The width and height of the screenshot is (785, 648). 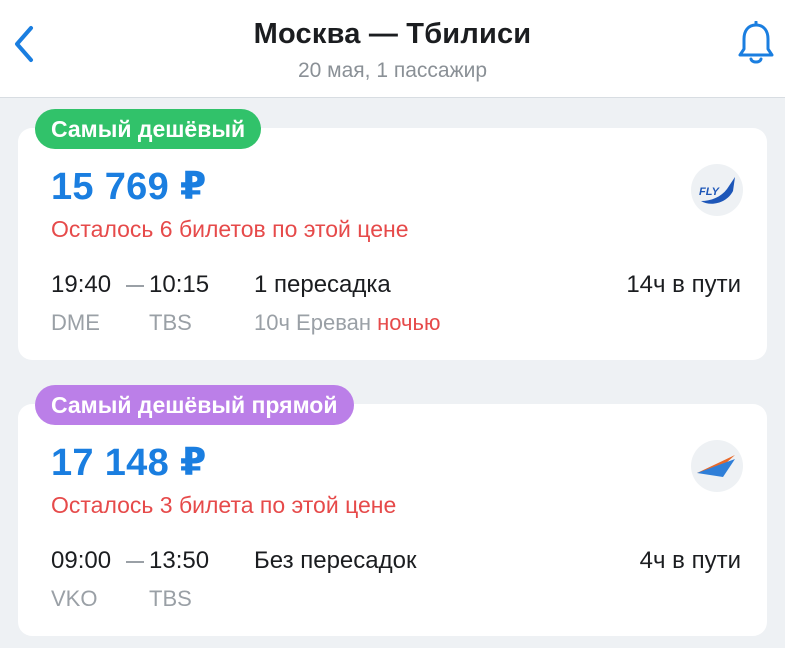 What do you see at coordinates (710, 192) in the screenshot?
I see `svg-text: FLY` at bounding box center [710, 192].